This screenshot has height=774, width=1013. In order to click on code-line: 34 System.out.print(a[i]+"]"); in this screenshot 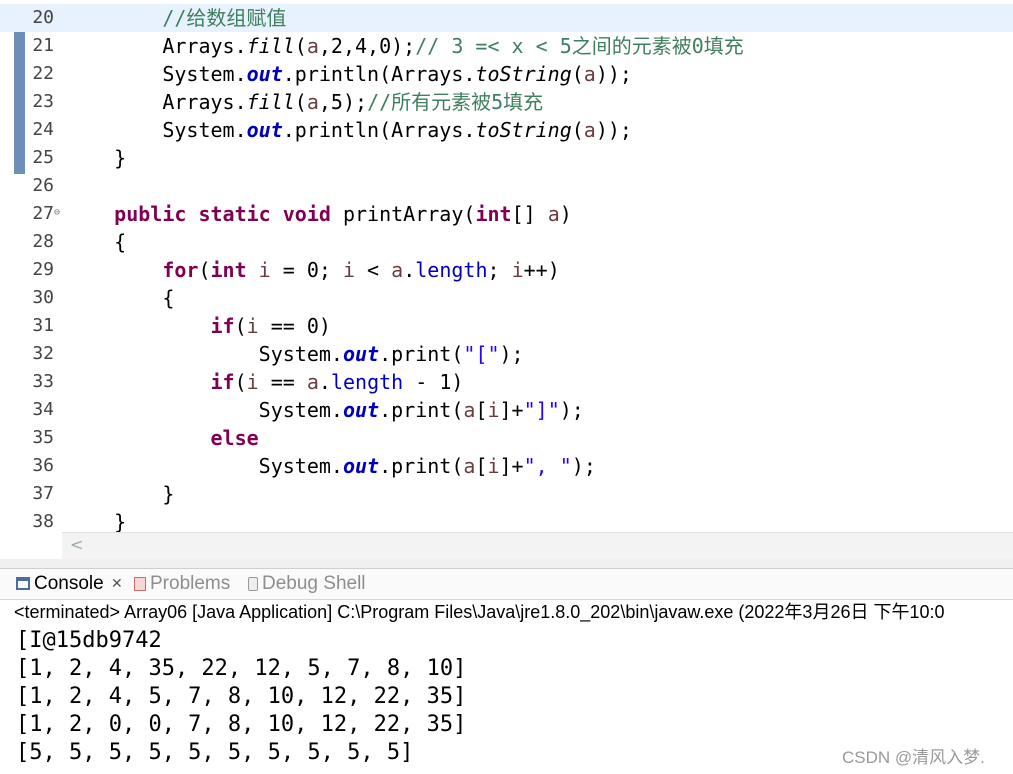, I will do `click(506, 410)`.